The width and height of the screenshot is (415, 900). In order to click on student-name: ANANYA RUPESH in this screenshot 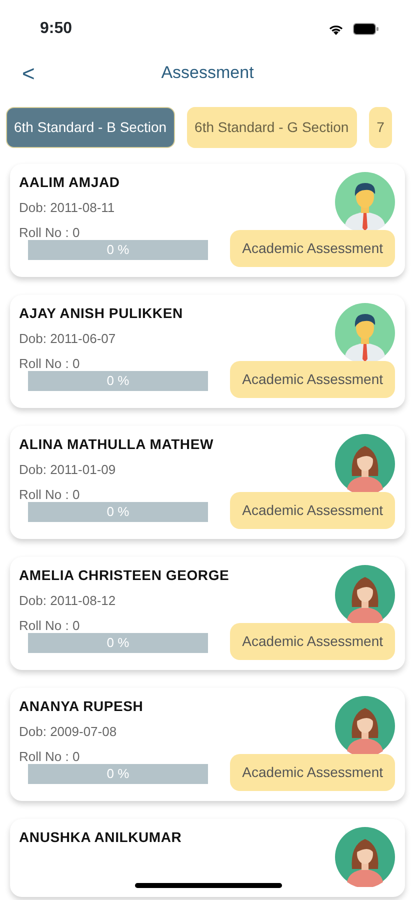, I will do `click(81, 706)`.